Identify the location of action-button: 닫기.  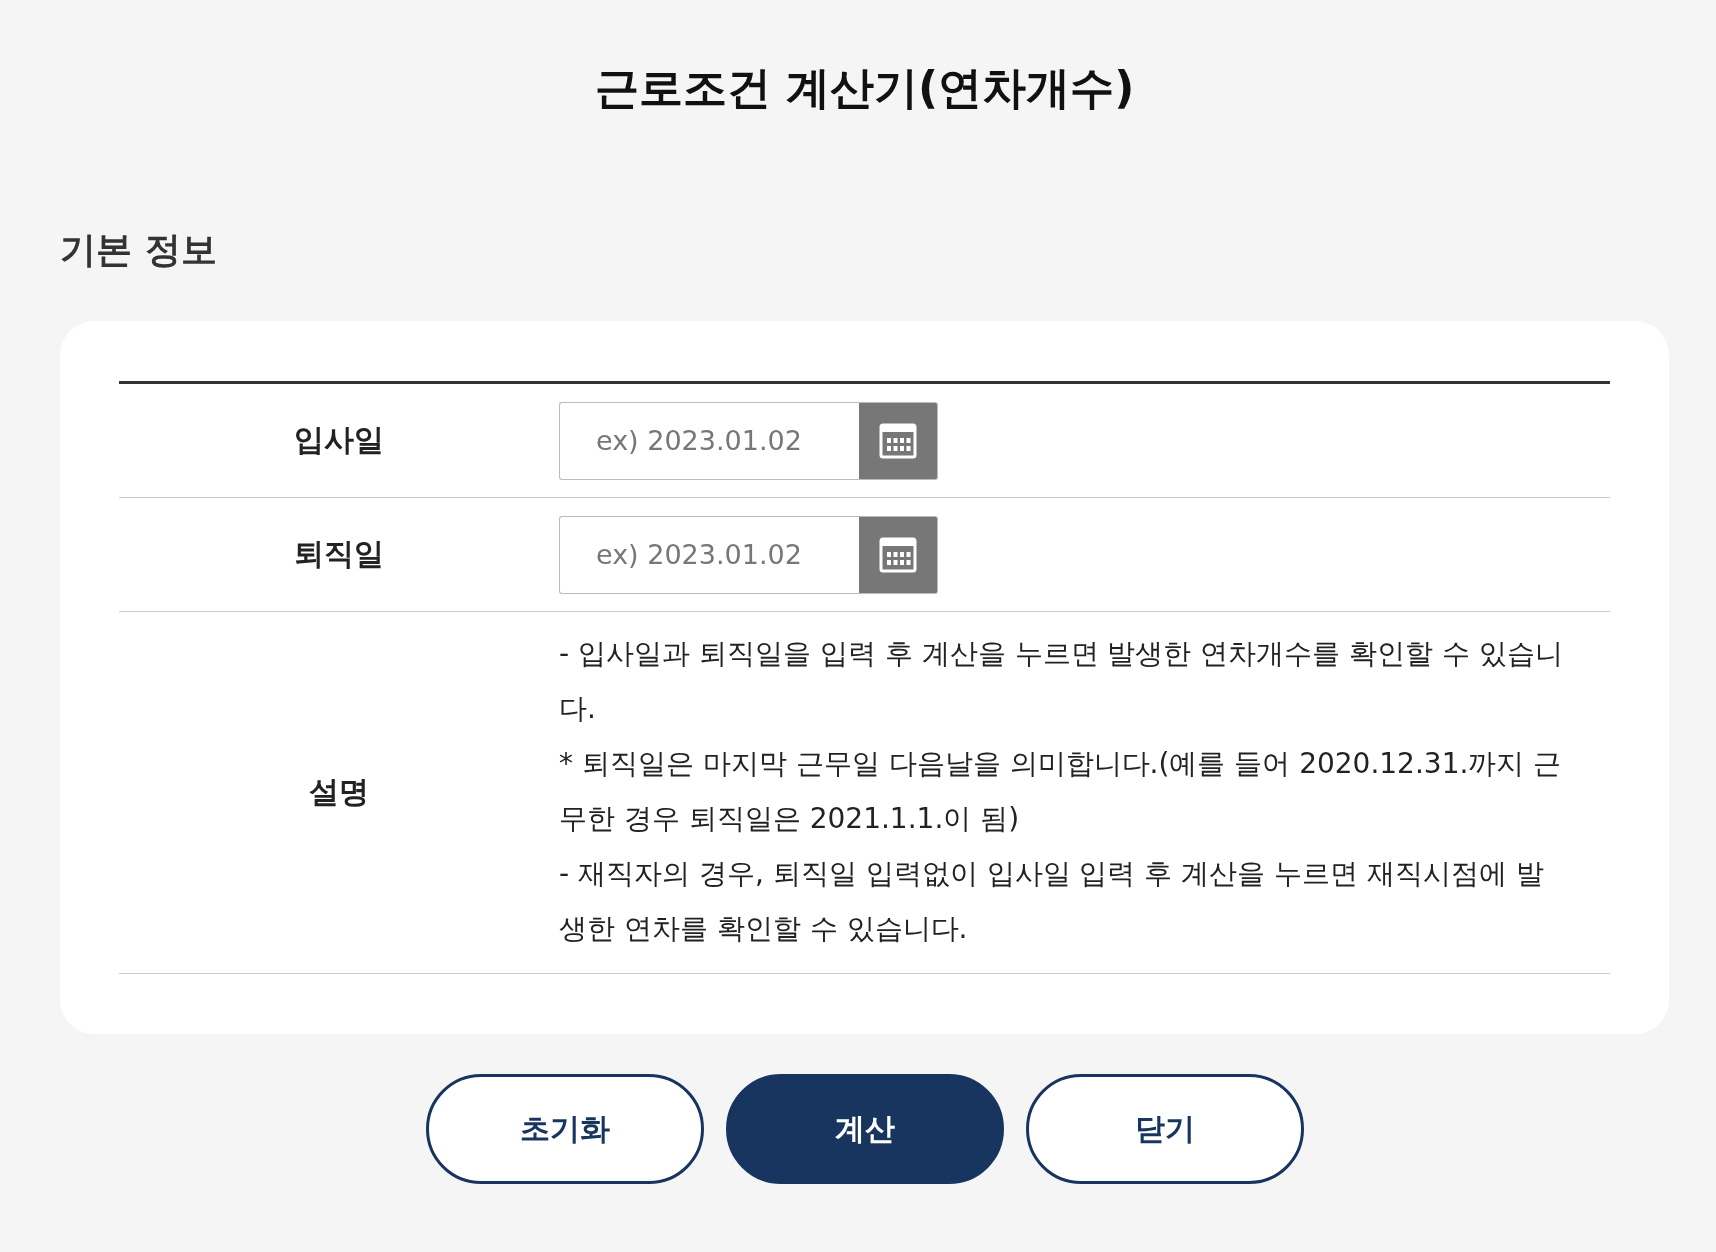
(1164, 1129).